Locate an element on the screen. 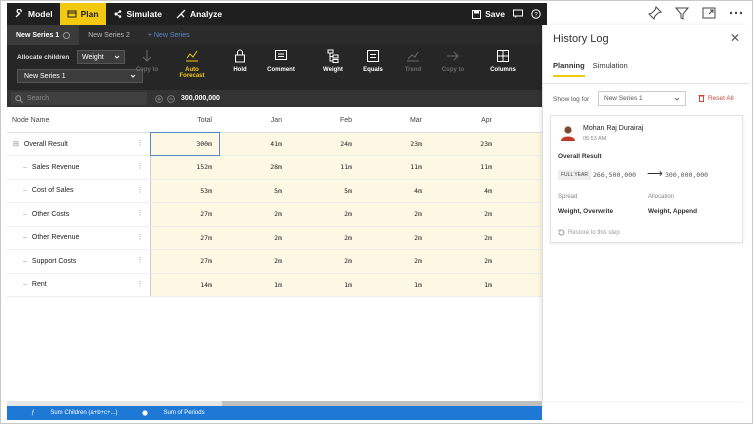 The image size is (753, 424). pin-icon is located at coordinates (655, 13).